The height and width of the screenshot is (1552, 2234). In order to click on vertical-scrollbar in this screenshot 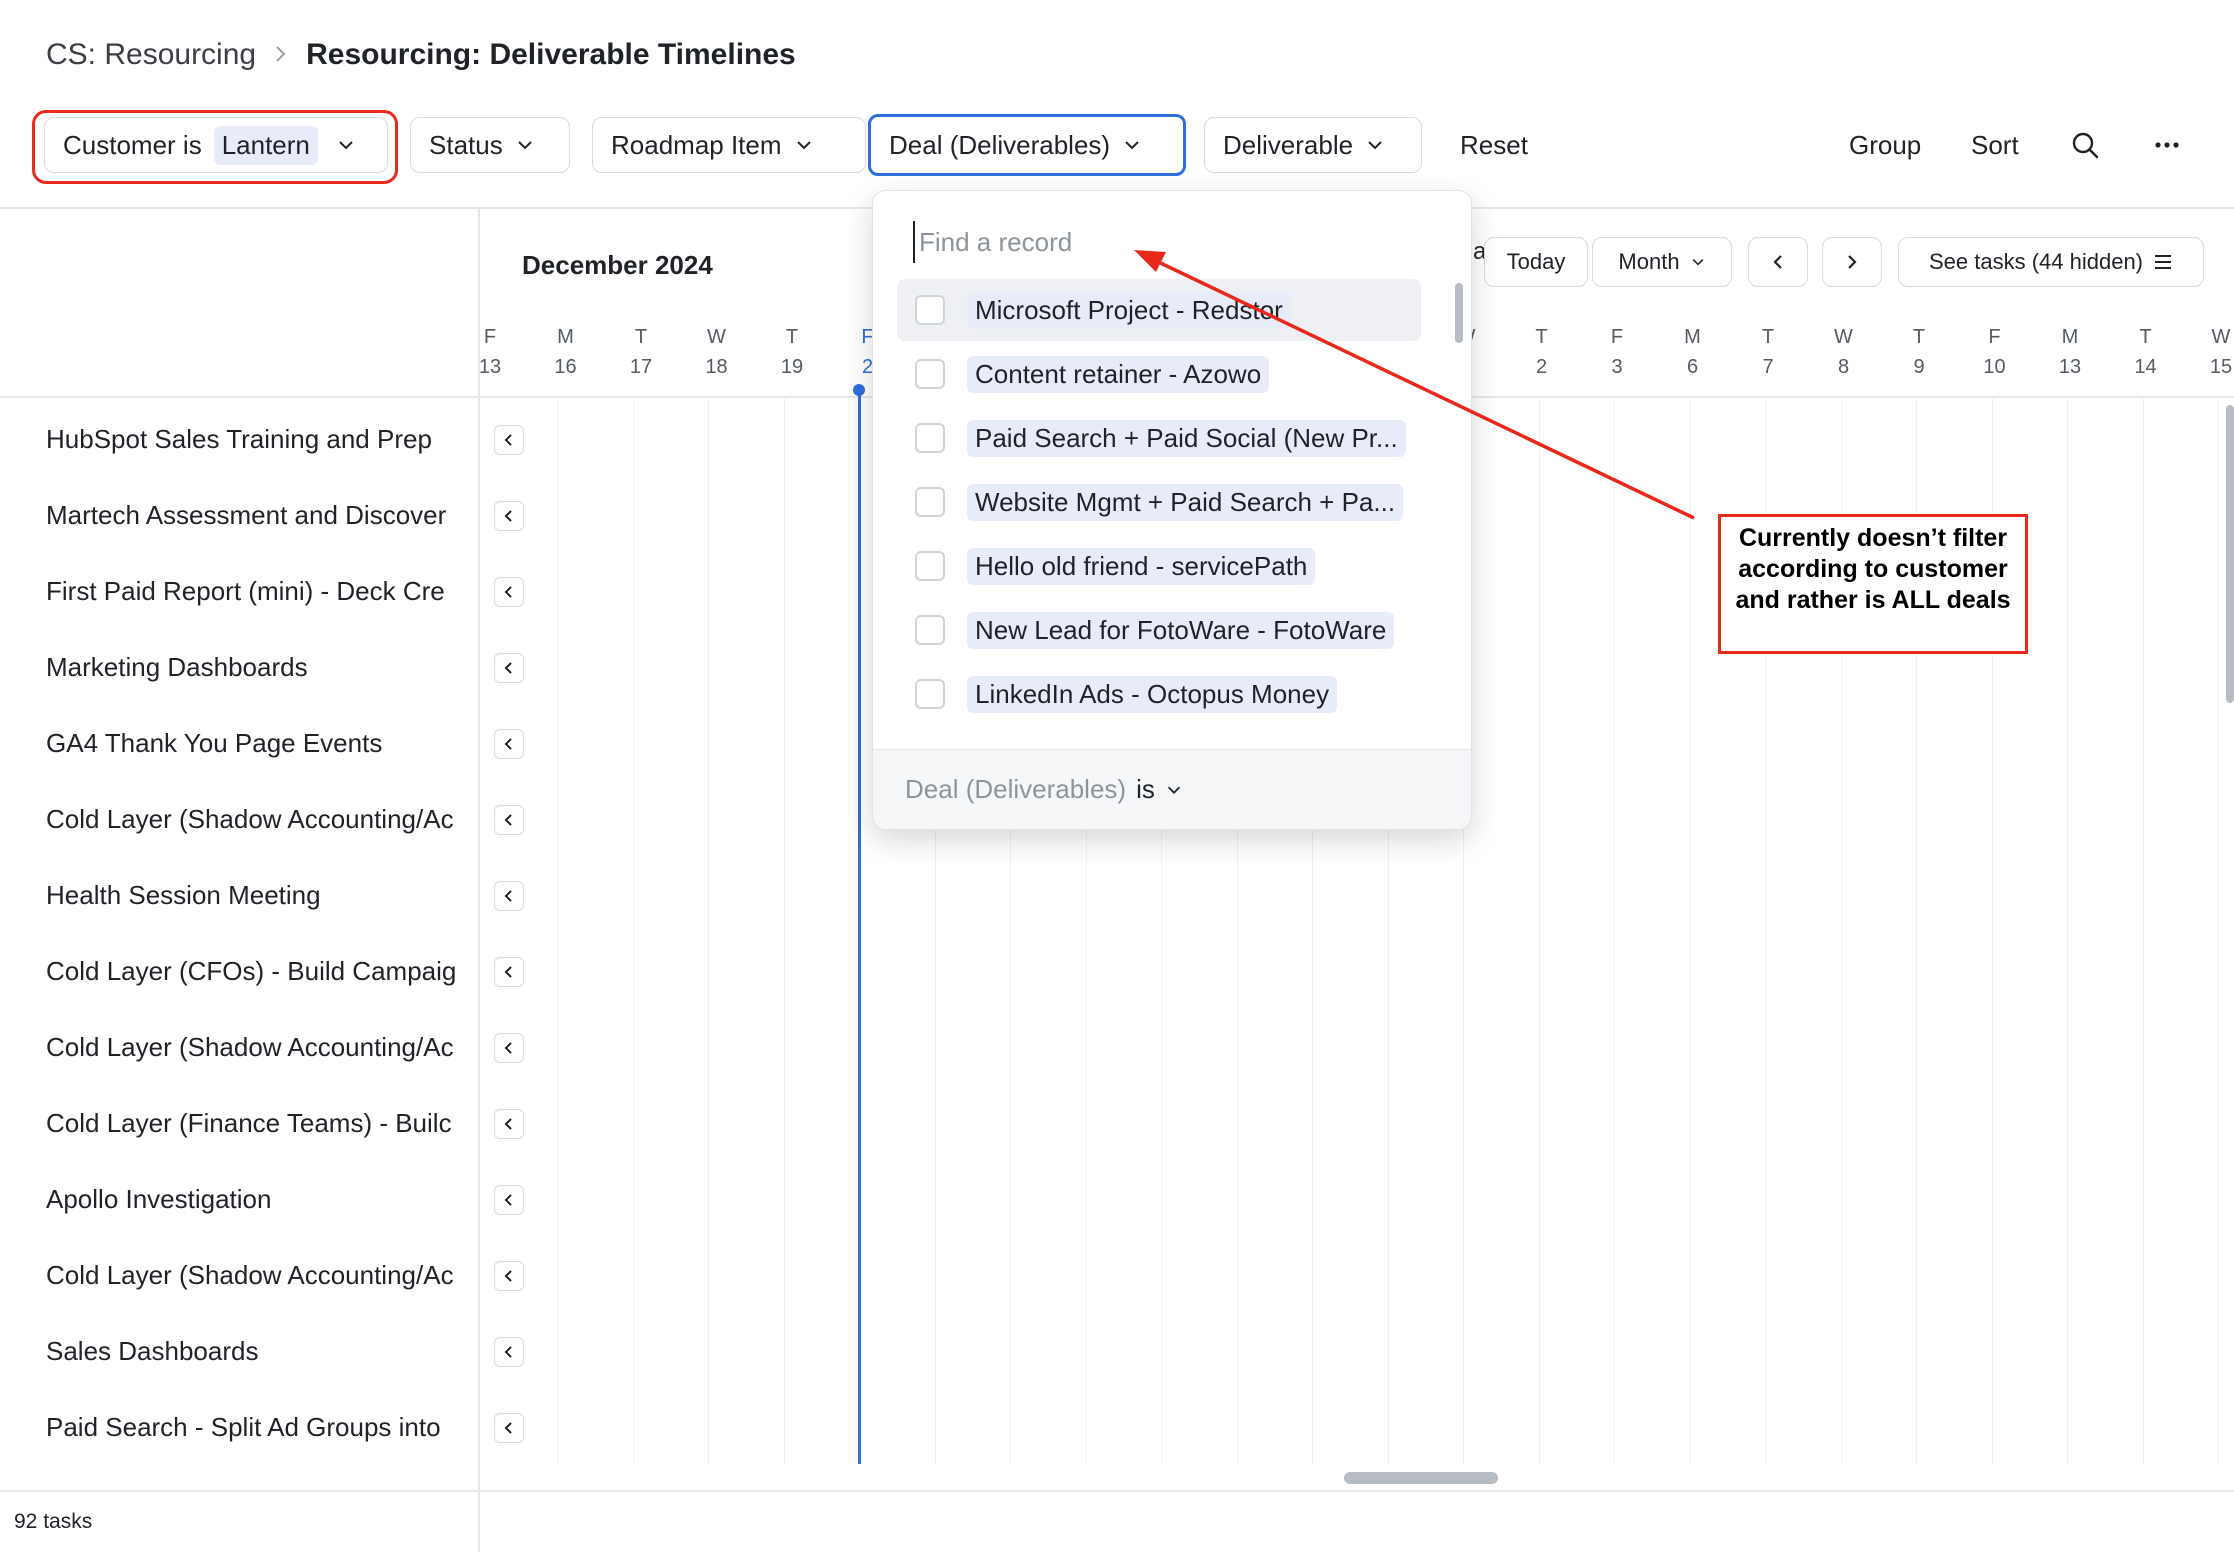, I will do `click(2230, 554)`.